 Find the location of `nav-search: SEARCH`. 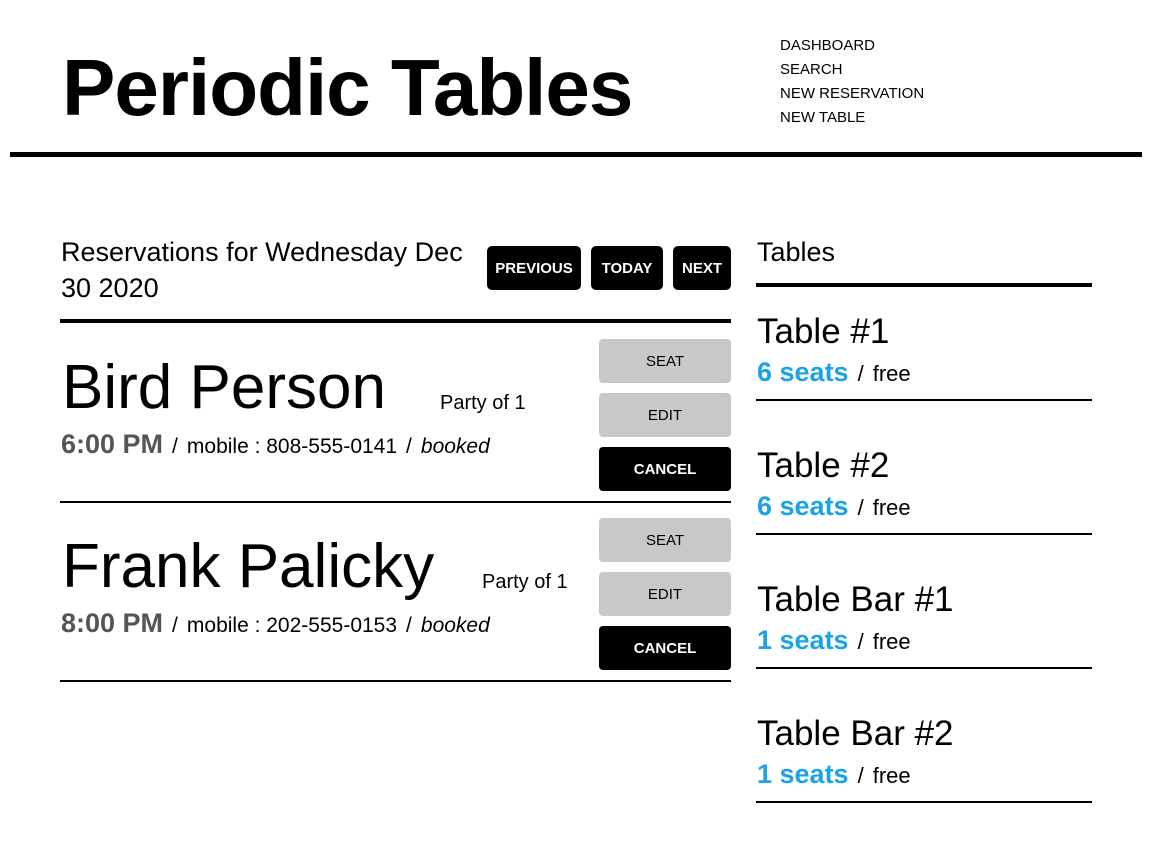

nav-search: SEARCH is located at coordinates (852, 70).